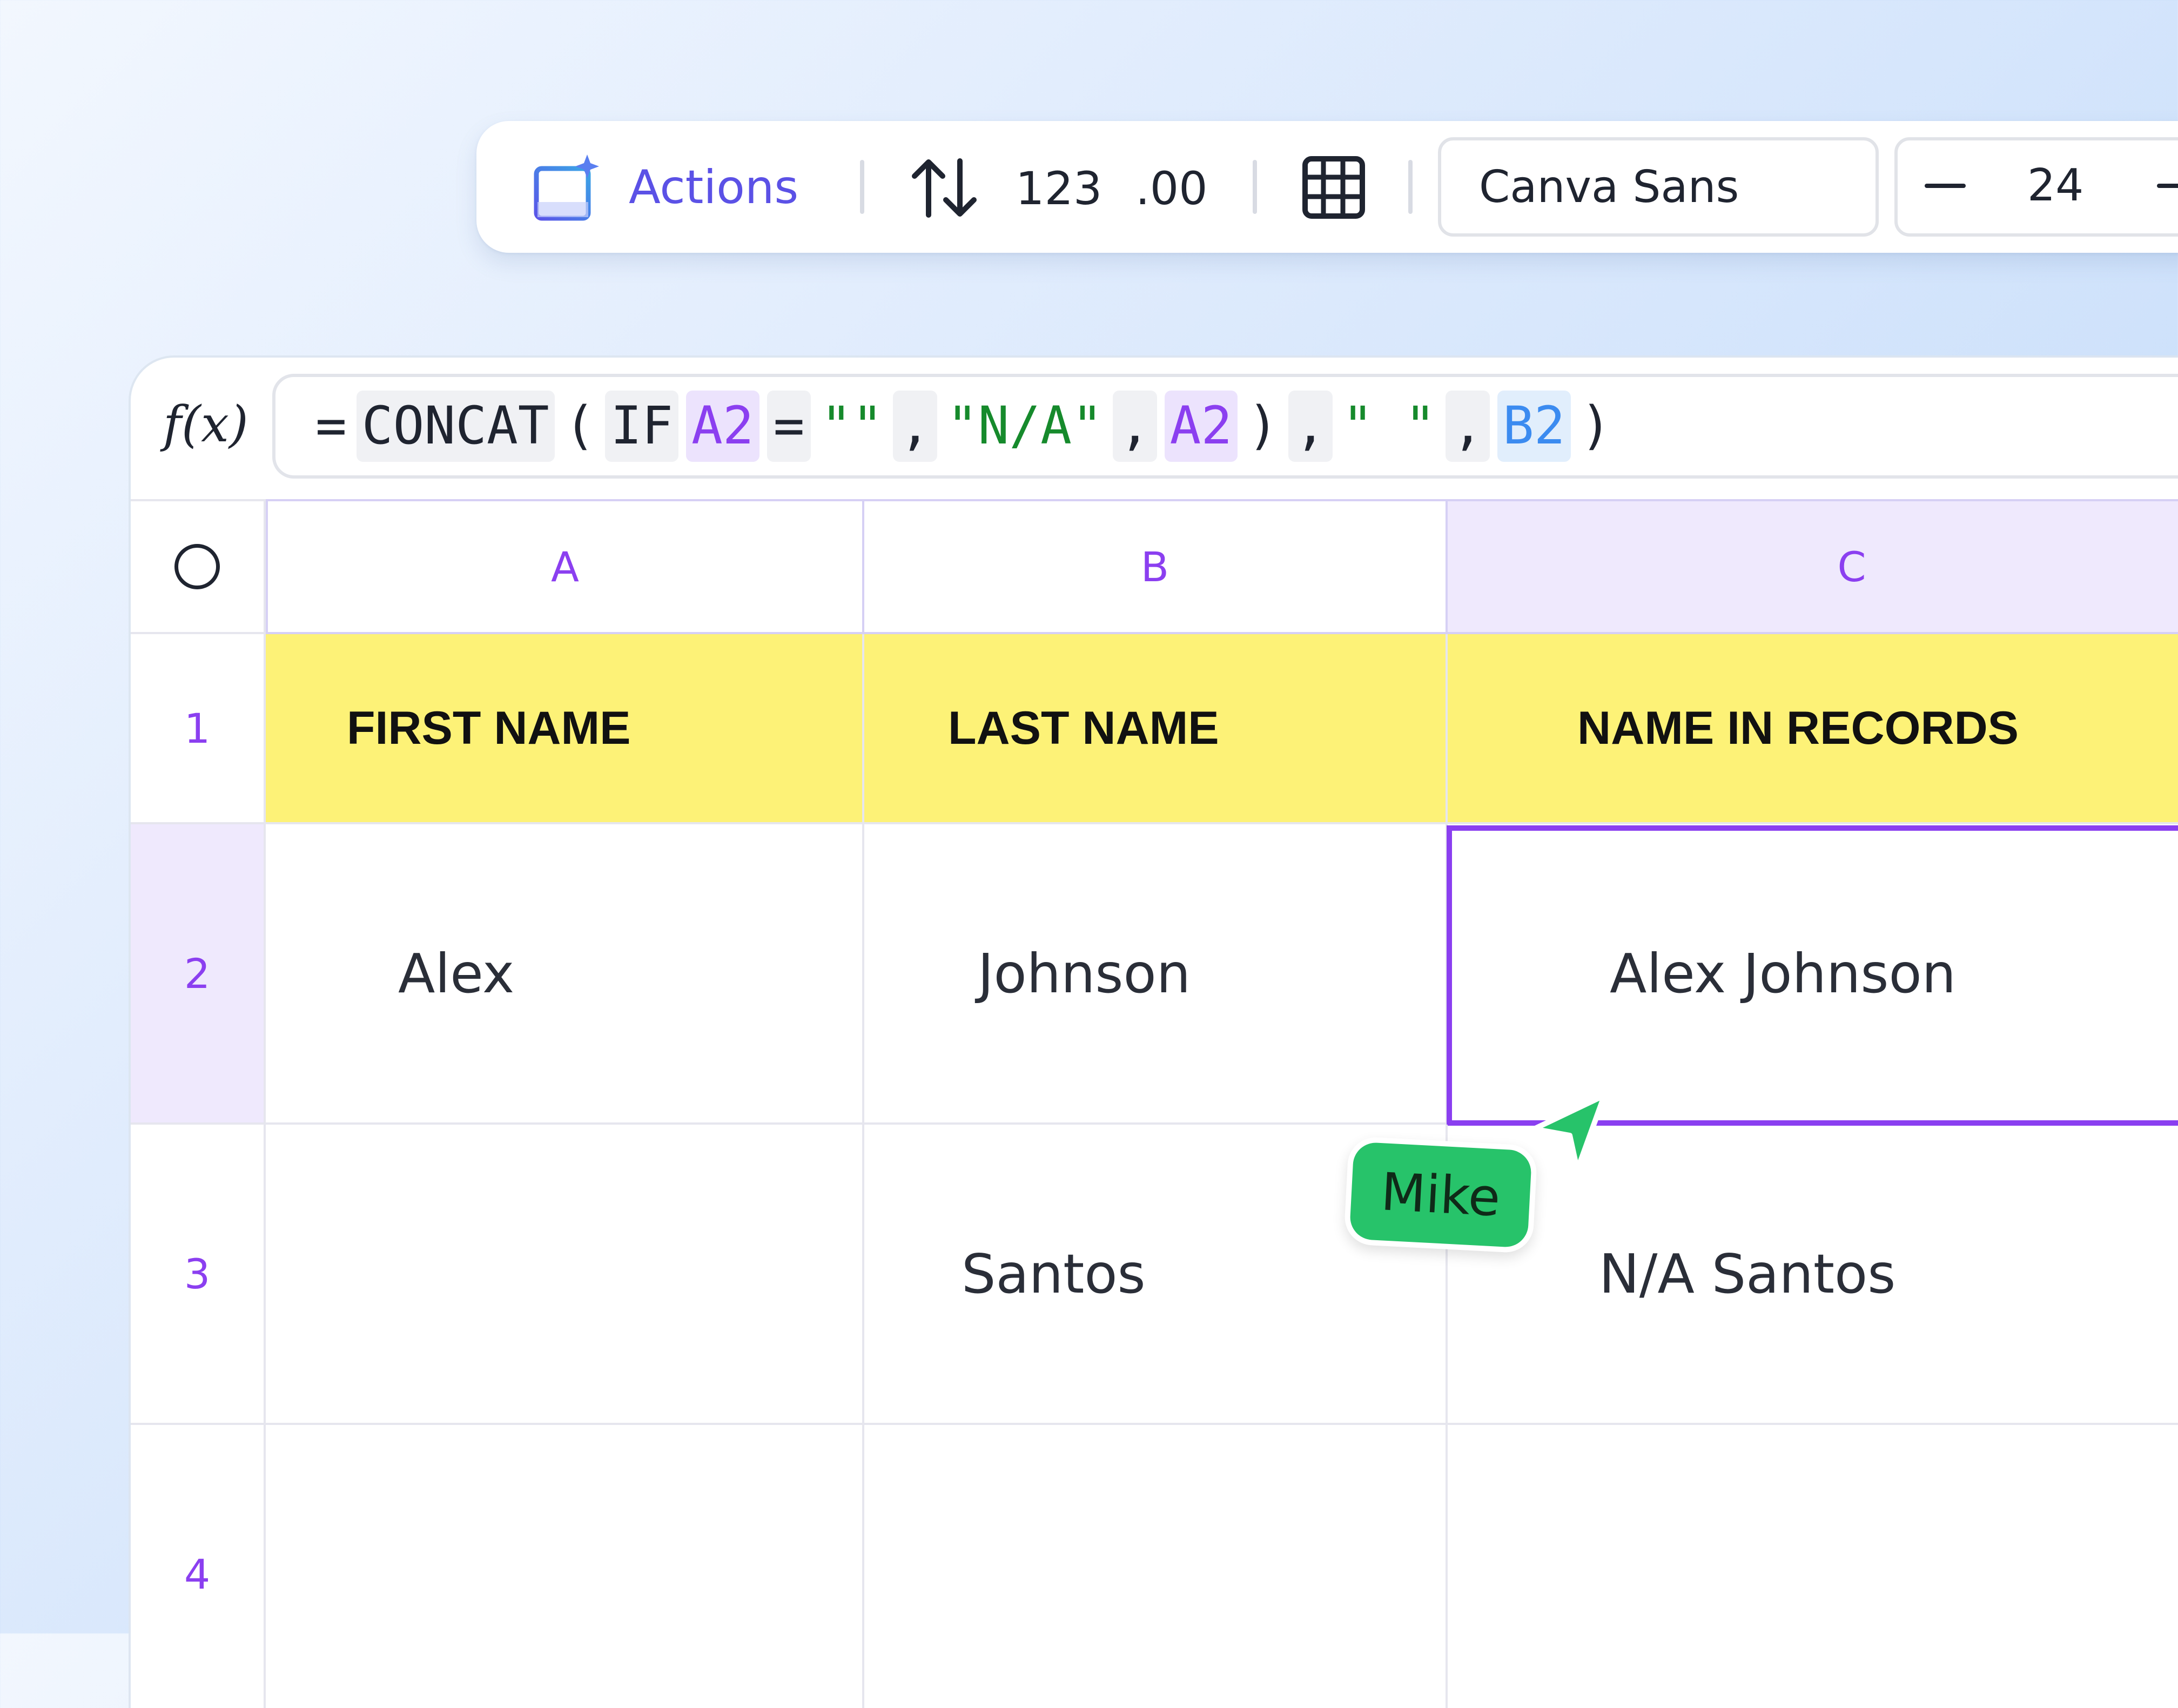 The width and height of the screenshot is (2178, 1708). I want to click on table-grid-icon, so click(1334, 187).